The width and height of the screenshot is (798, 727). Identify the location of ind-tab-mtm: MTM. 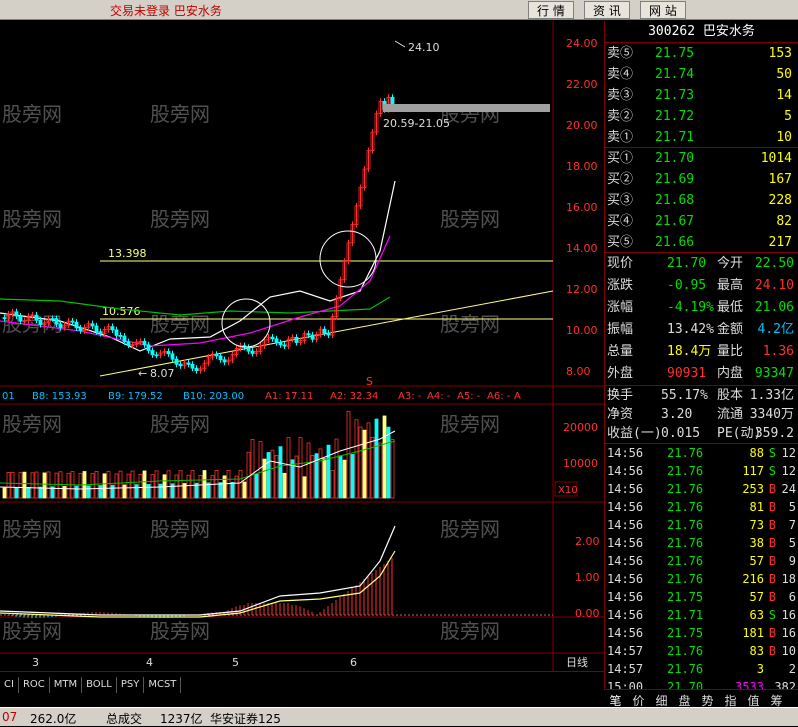
(66, 685).